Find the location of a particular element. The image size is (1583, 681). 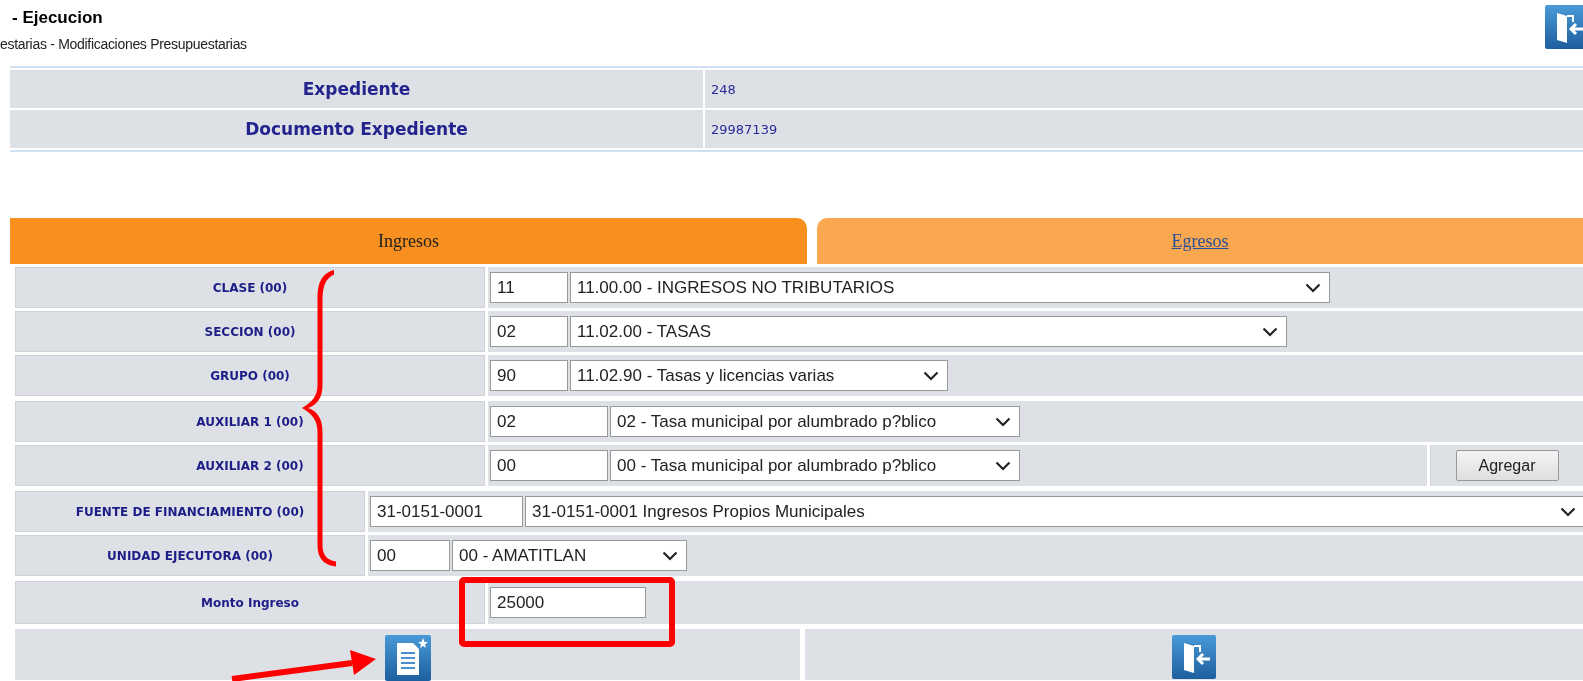

field-value: 248 is located at coordinates (1144, 89).